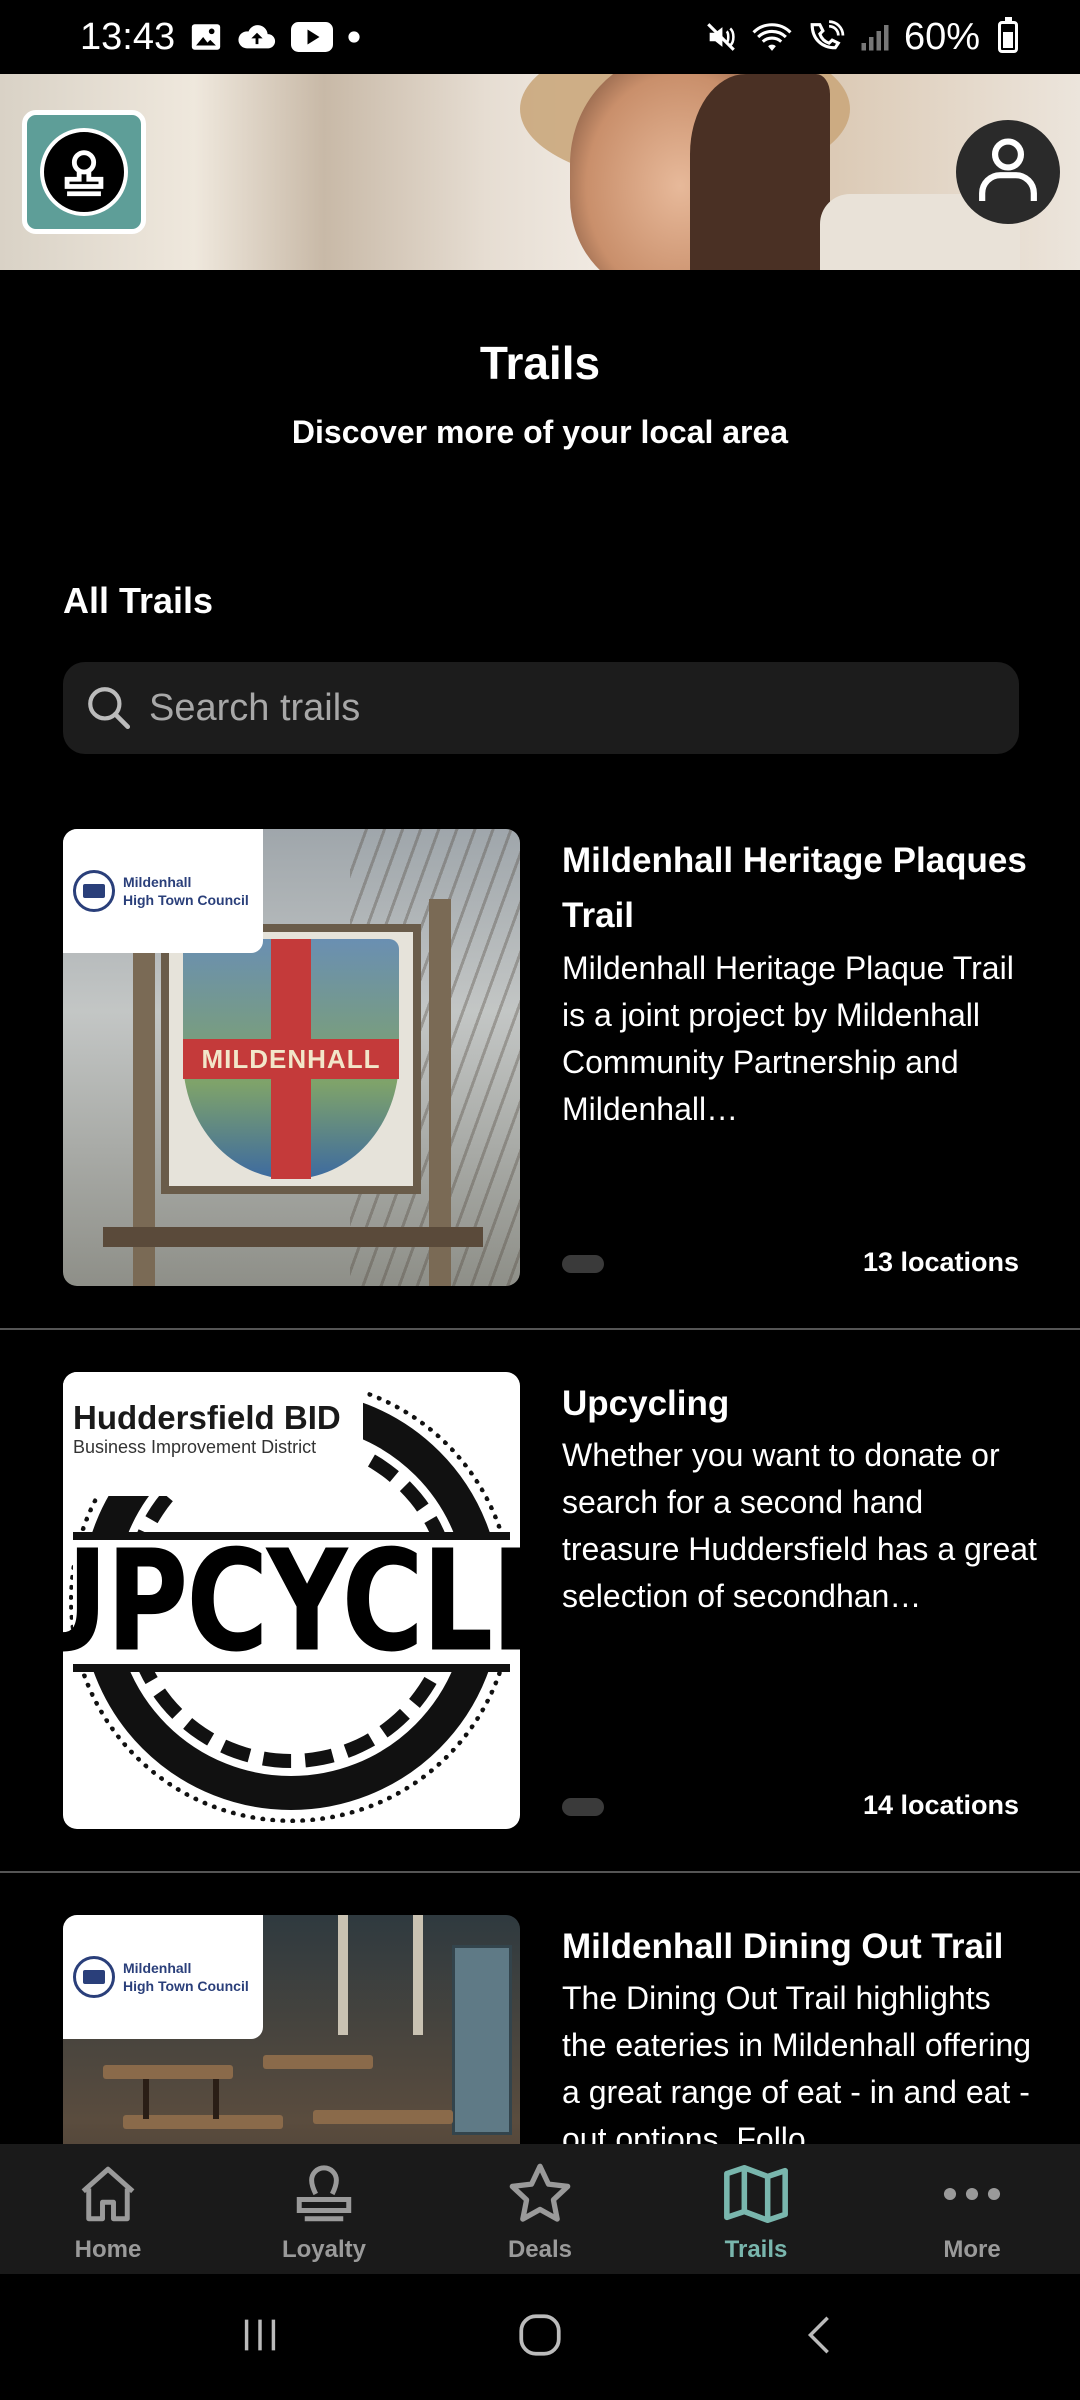  I want to click on dot-icon, so click(354, 37).